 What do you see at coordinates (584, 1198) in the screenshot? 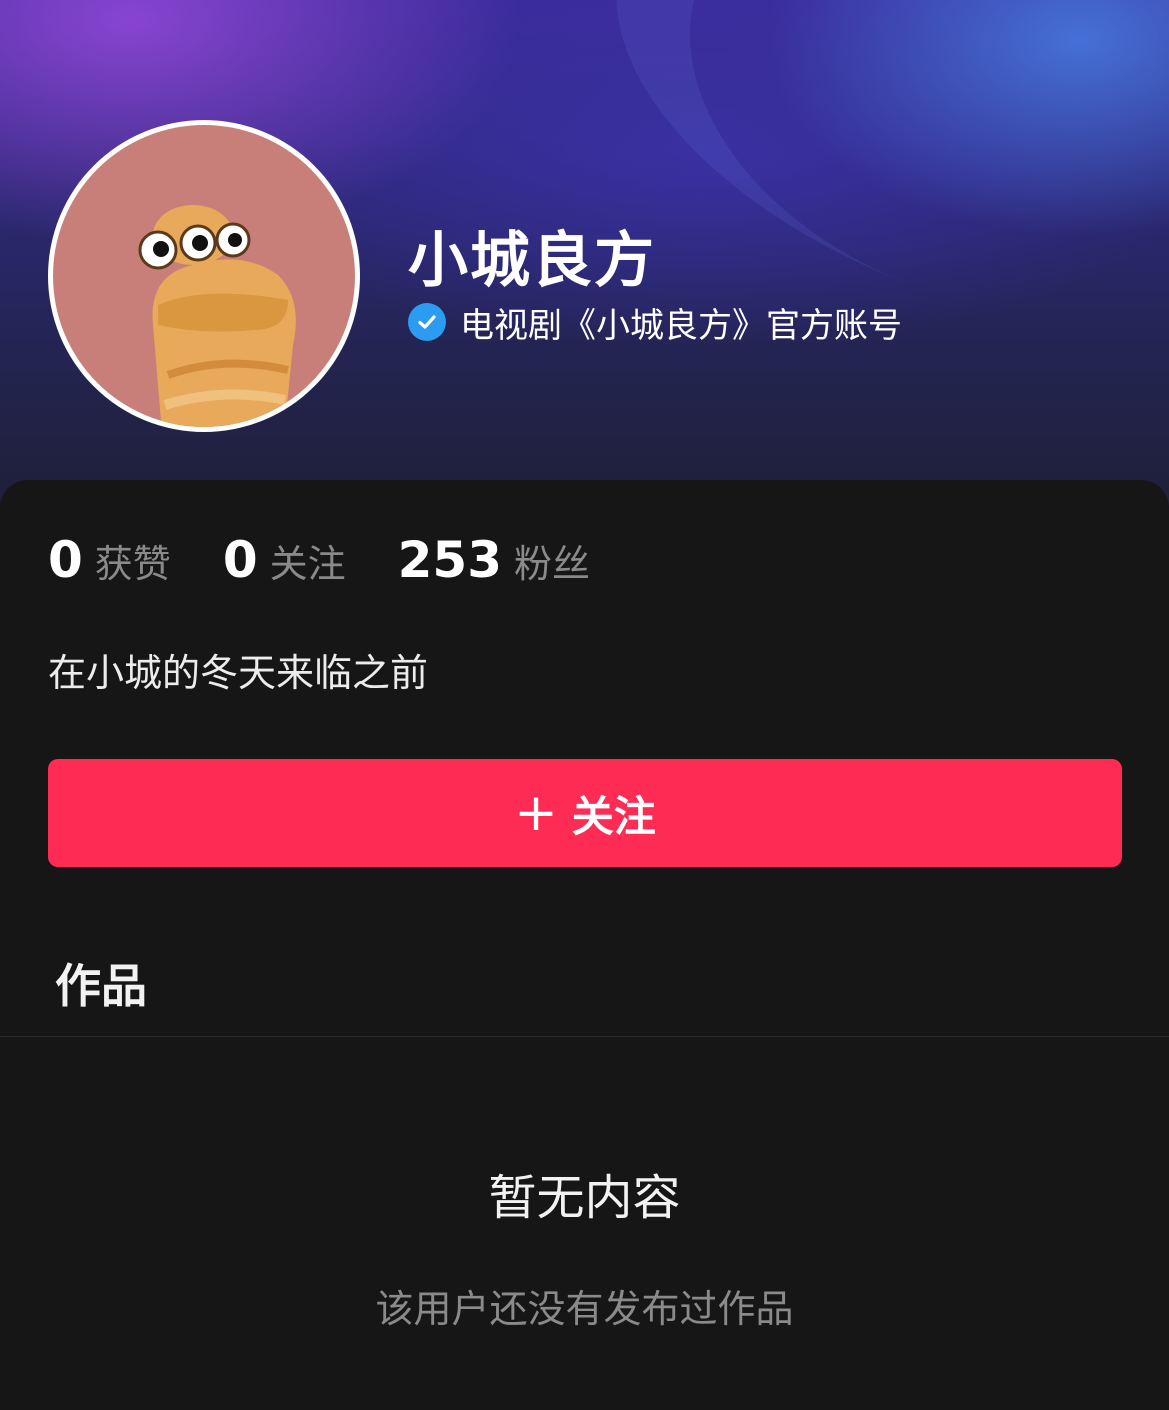
I see `empty-state-title: 暂无内容` at bounding box center [584, 1198].